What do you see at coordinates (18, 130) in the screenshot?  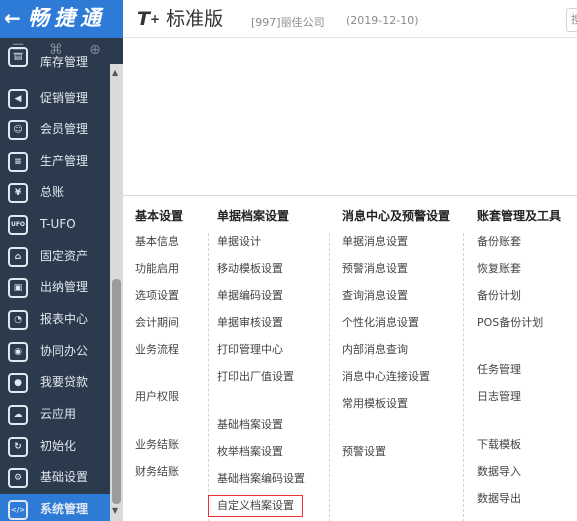 I see `member-icon: ☺` at bounding box center [18, 130].